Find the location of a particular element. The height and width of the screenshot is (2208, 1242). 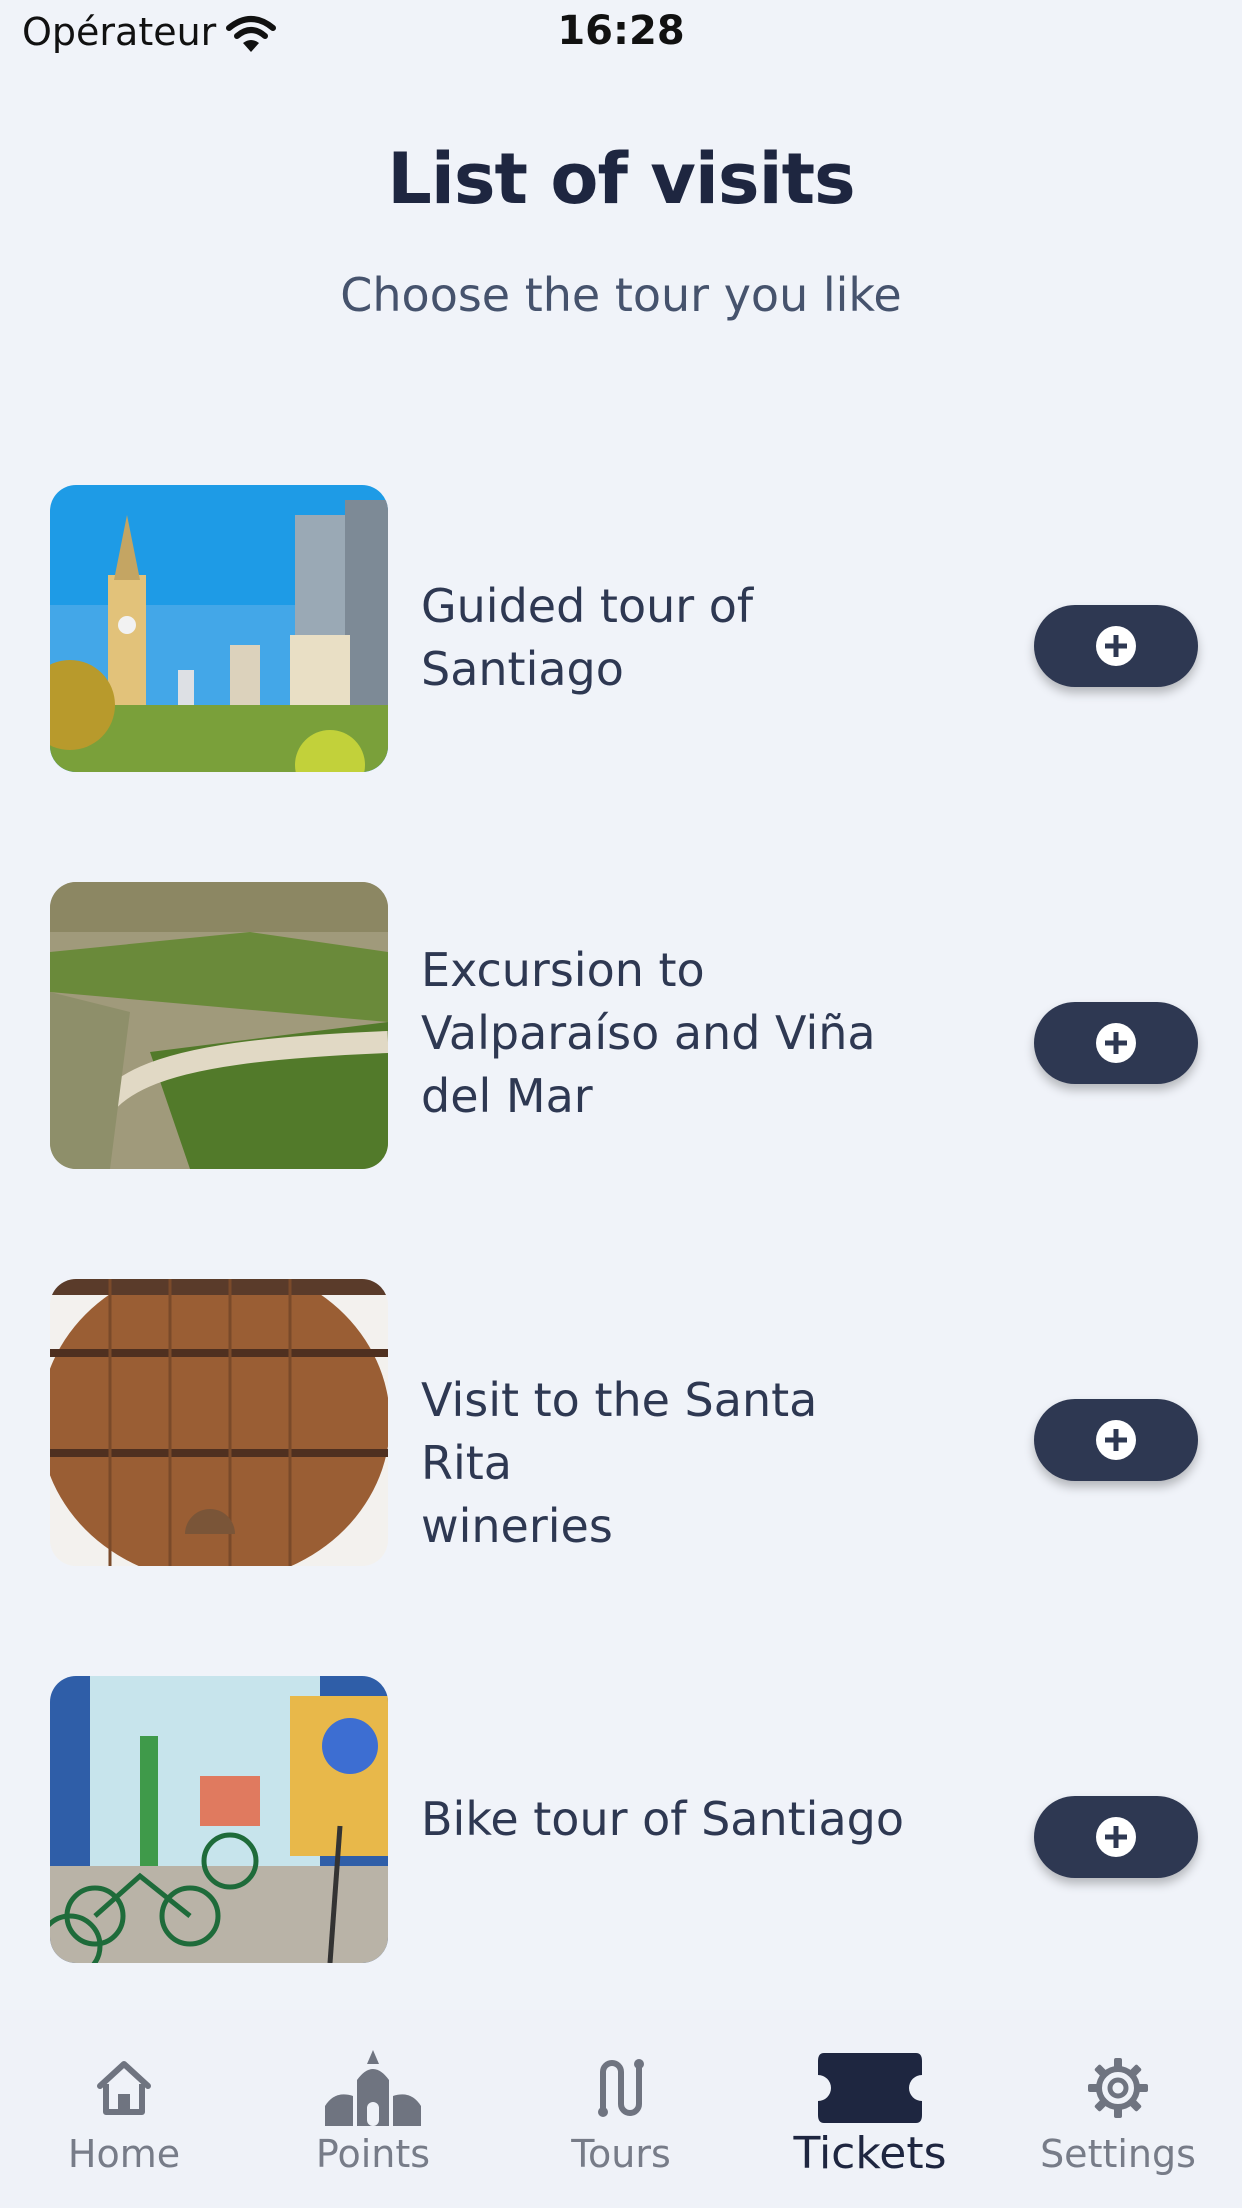

tour-title: Excursion to Valparaíso and Viña del Mar is located at coordinates (671, 1033).